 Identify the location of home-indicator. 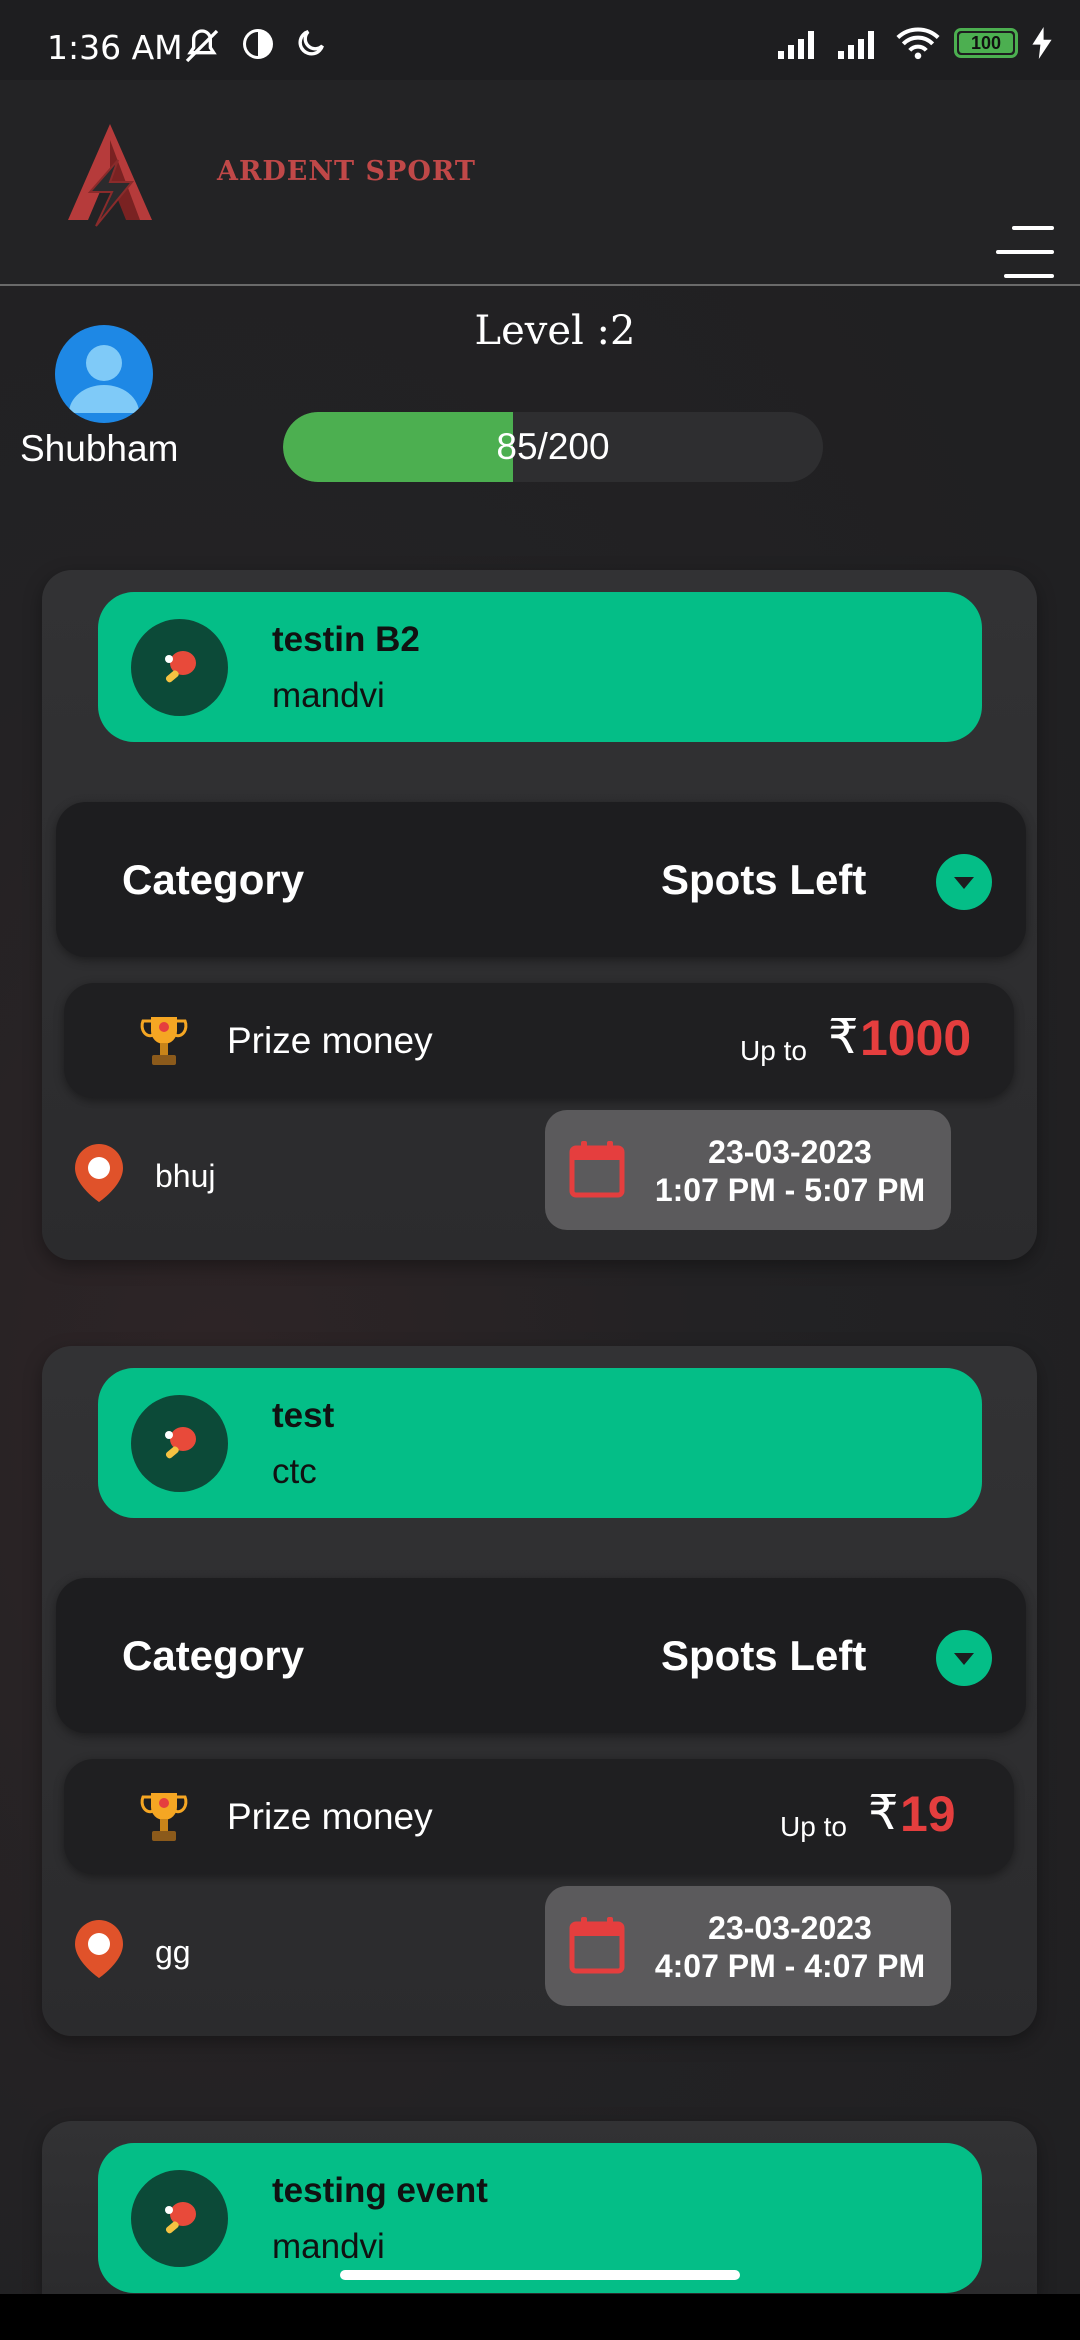
(540, 2275).